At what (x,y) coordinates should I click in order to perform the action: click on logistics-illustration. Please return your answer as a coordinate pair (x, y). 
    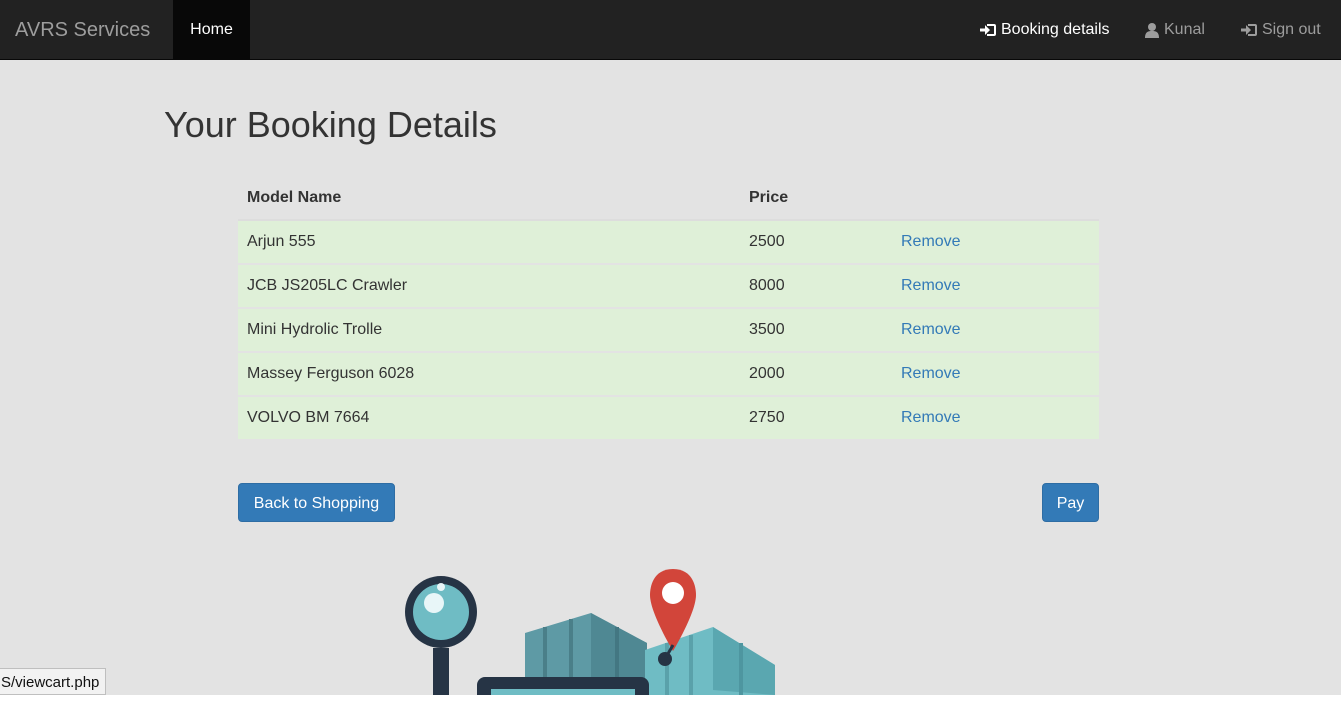
    Looking at the image, I should click on (590, 633).